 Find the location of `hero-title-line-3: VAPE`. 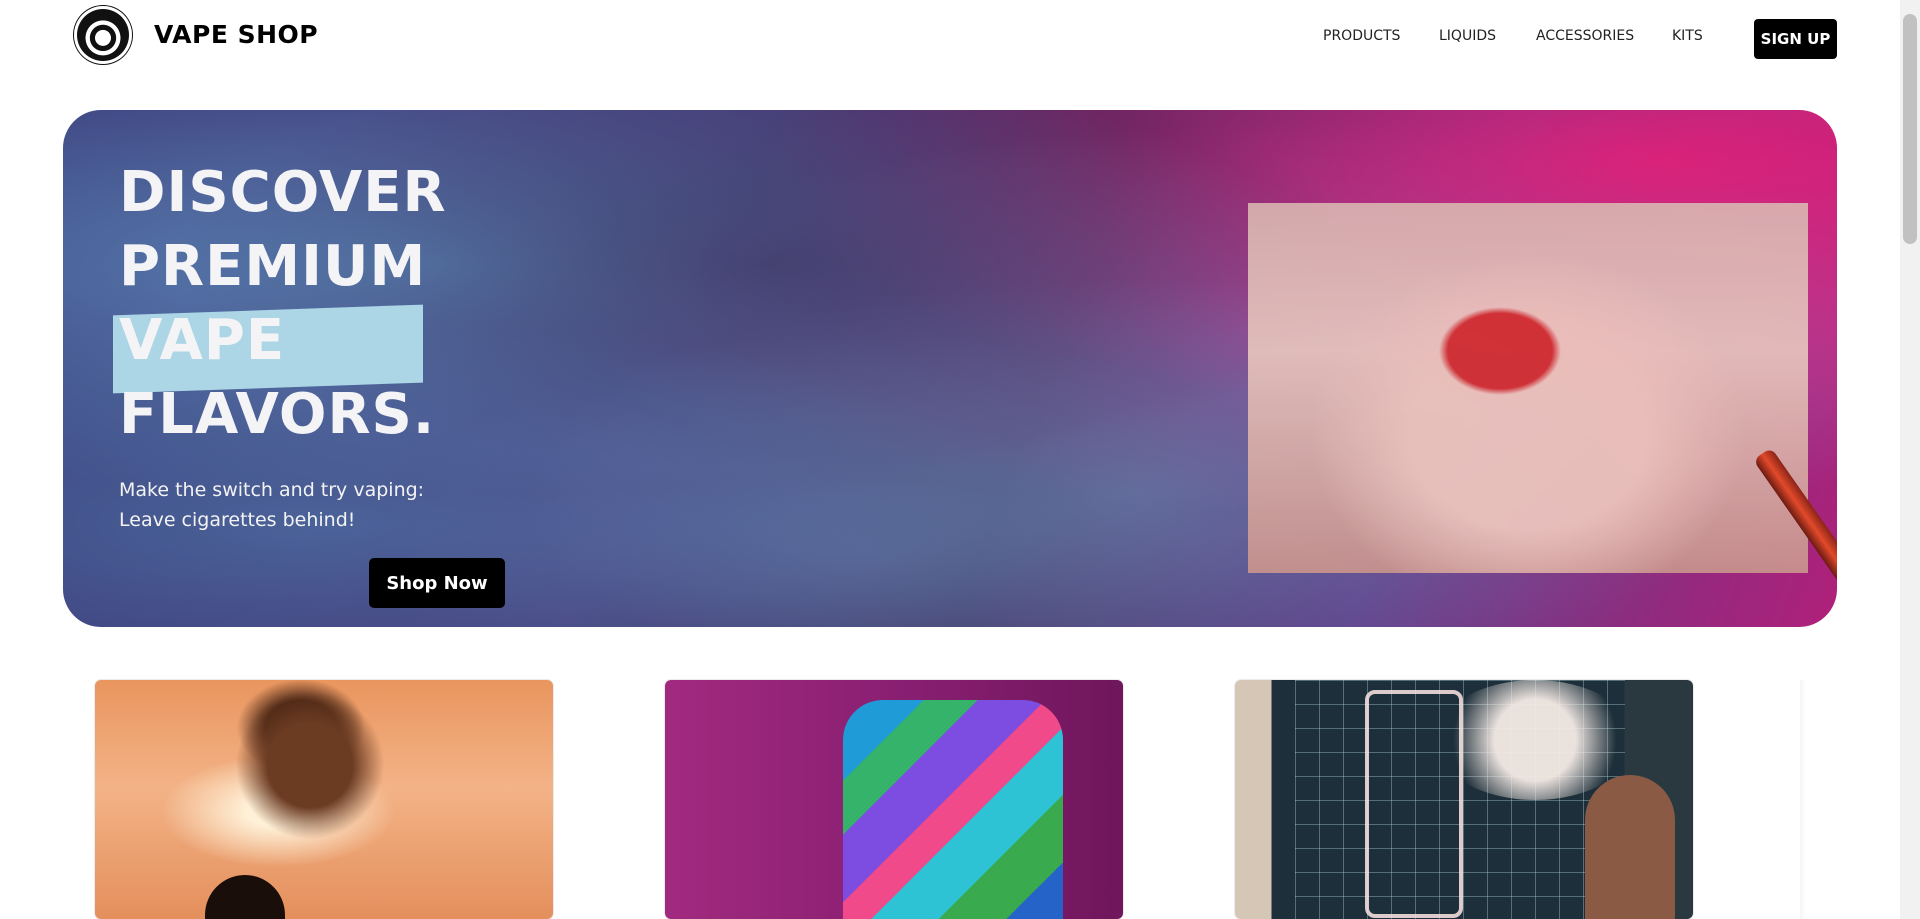

hero-title-line-3: VAPE is located at coordinates (202, 340).